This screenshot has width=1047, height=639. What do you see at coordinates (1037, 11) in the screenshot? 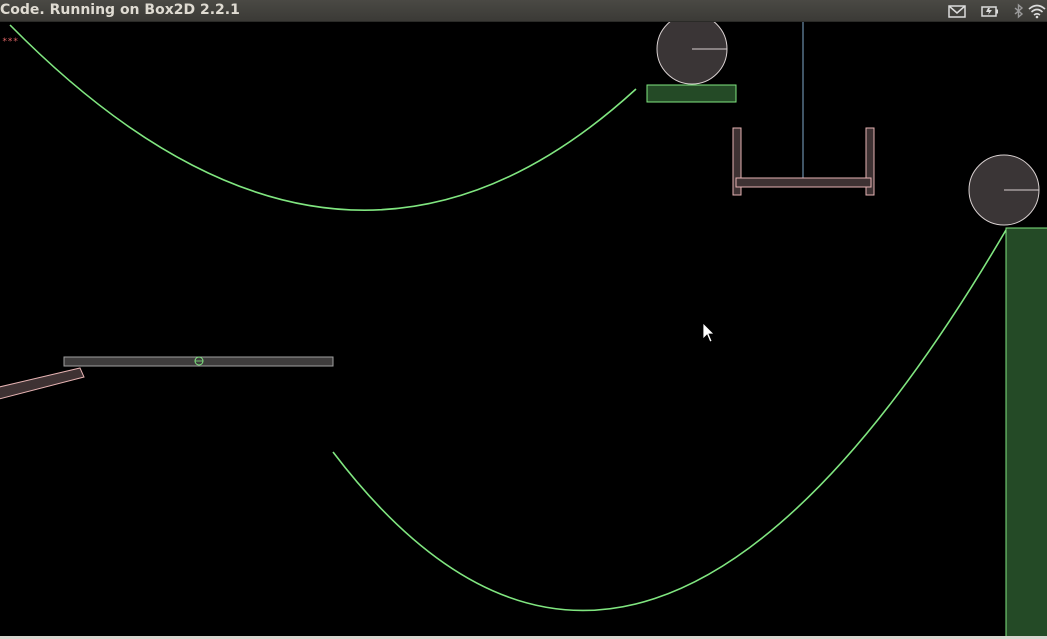
I see `wifi-icon` at bounding box center [1037, 11].